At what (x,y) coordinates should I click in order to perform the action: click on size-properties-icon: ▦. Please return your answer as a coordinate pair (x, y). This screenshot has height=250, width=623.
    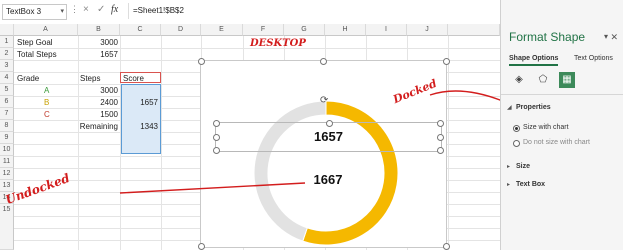
    Looking at the image, I should click on (567, 80).